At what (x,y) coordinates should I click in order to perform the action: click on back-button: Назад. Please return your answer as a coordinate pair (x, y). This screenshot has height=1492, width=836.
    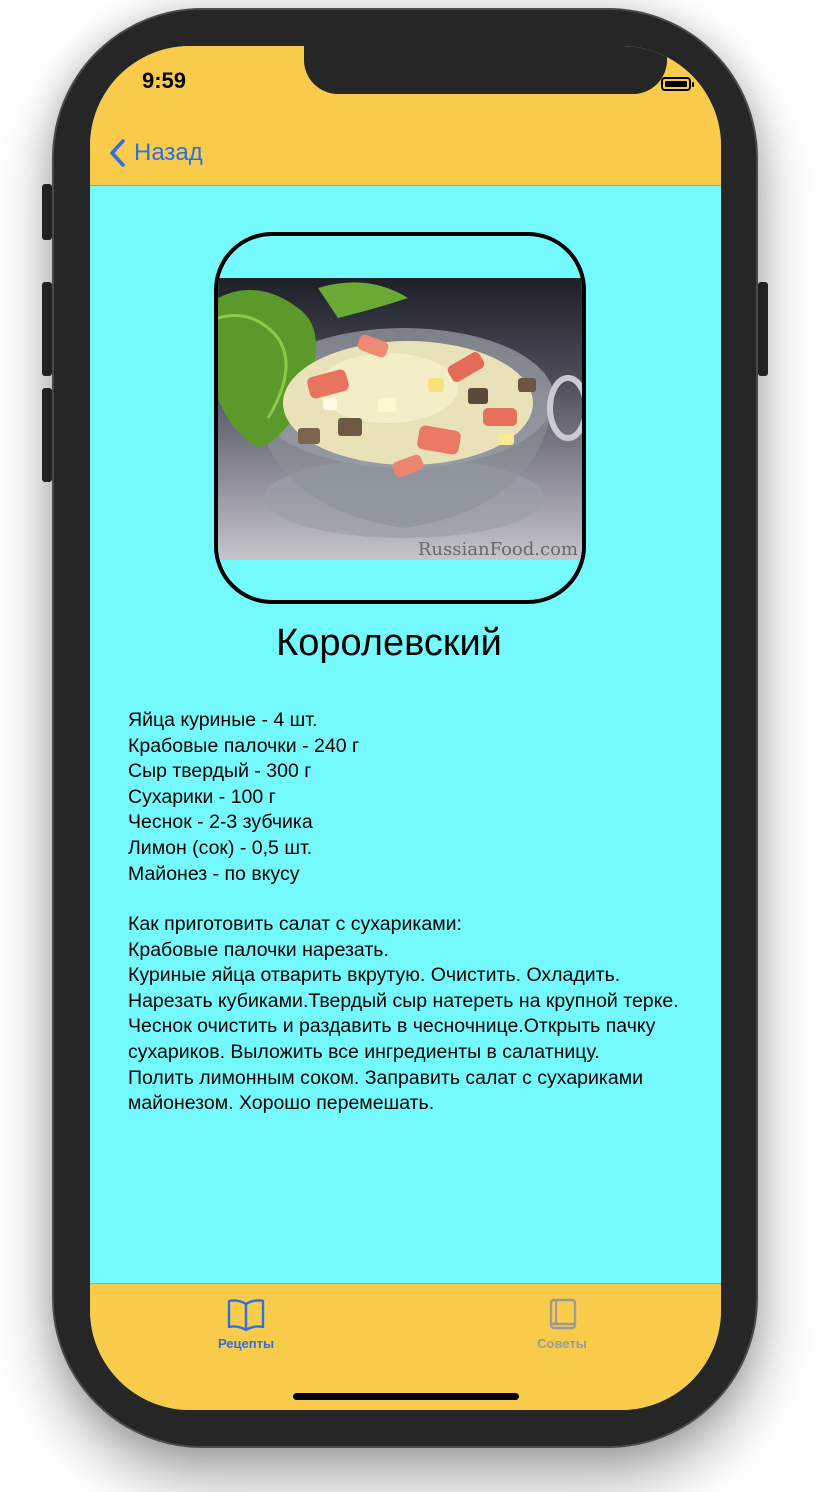
    Looking at the image, I should click on (155, 153).